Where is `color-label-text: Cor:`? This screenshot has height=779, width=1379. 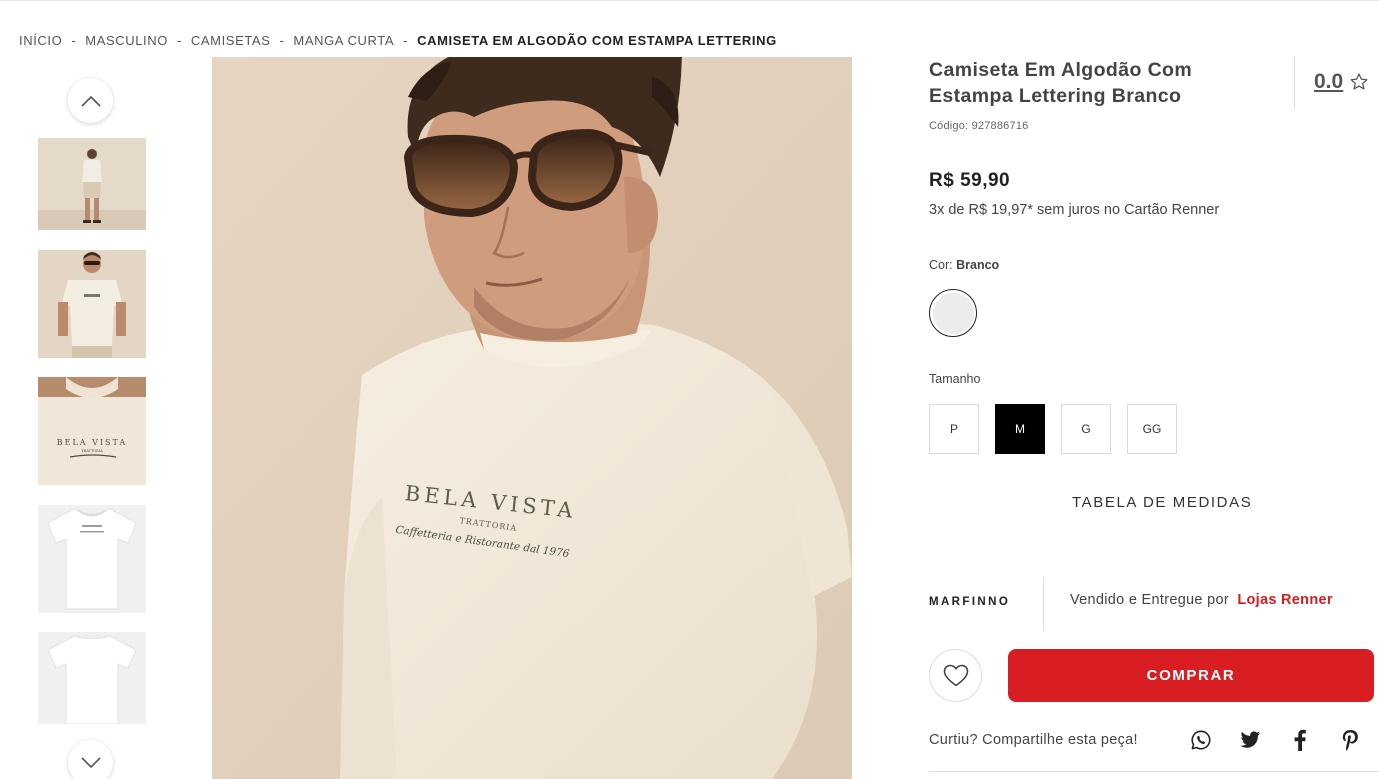 color-label-text: Cor: is located at coordinates (941, 265).